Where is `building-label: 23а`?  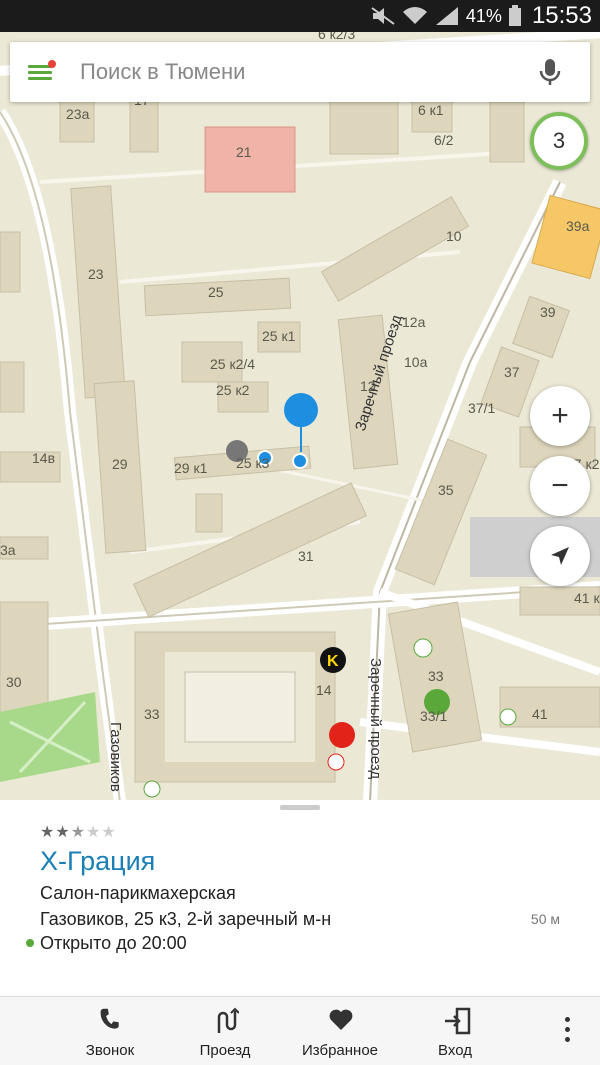 building-label: 23а is located at coordinates (78, 114).